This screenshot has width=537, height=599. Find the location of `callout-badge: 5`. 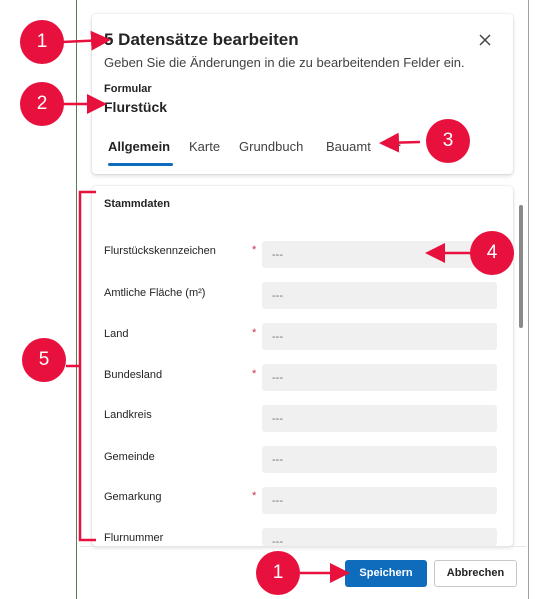

callout-badge: 5 is located at coordinates (44, 360).